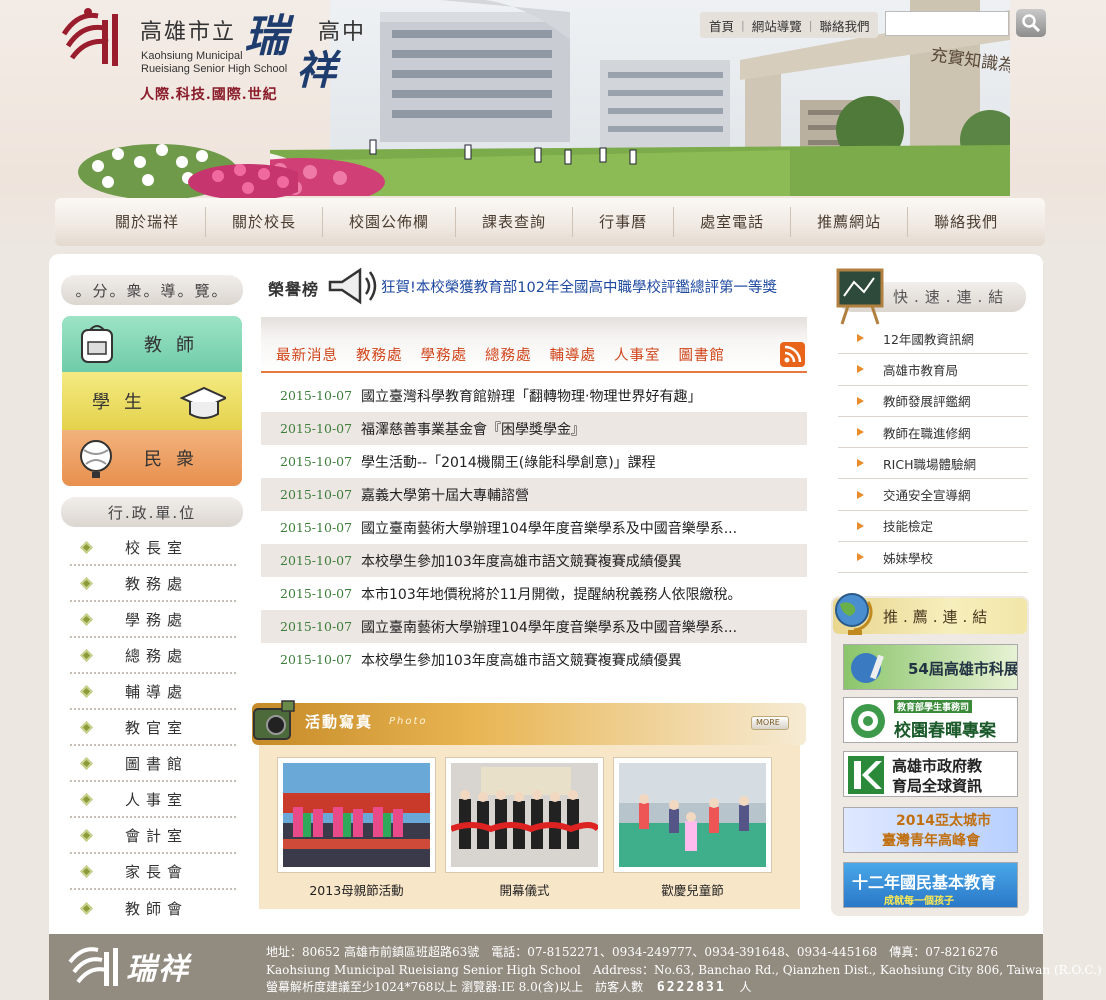 The image size is (1106, 1000). What do you see at coordinates (153, 800) in the screenshot?
I see `admin-unit-item: 人事室` at bounding box center [153, 800].